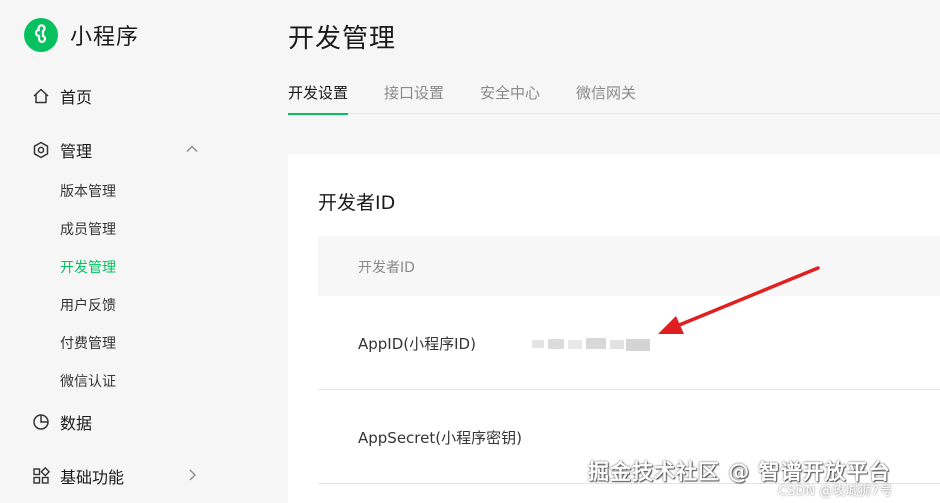  I want to click on pie-chart-icon, so click(41, 422).